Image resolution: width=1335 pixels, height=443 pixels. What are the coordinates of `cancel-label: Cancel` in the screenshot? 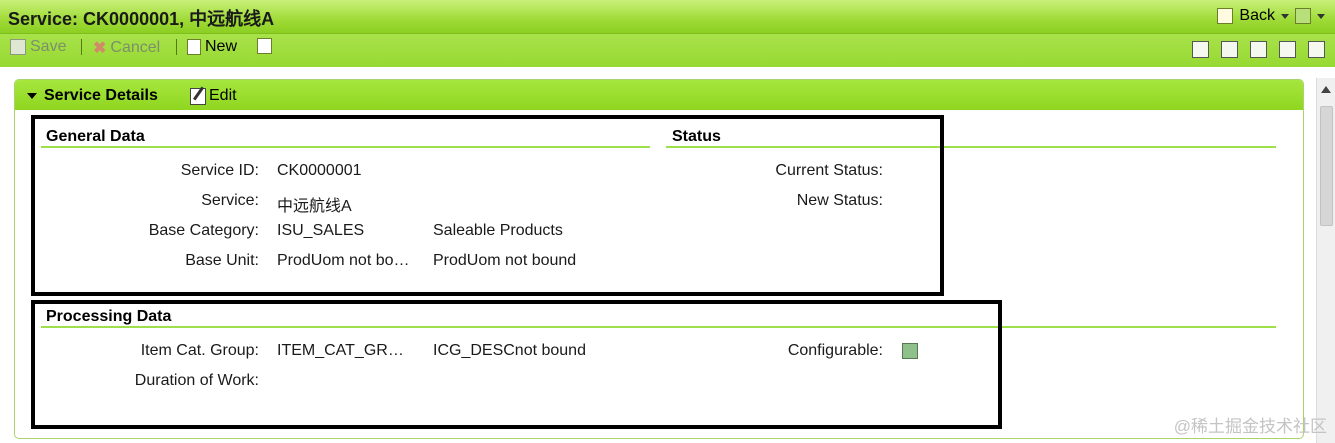 It's located at (135, 47).